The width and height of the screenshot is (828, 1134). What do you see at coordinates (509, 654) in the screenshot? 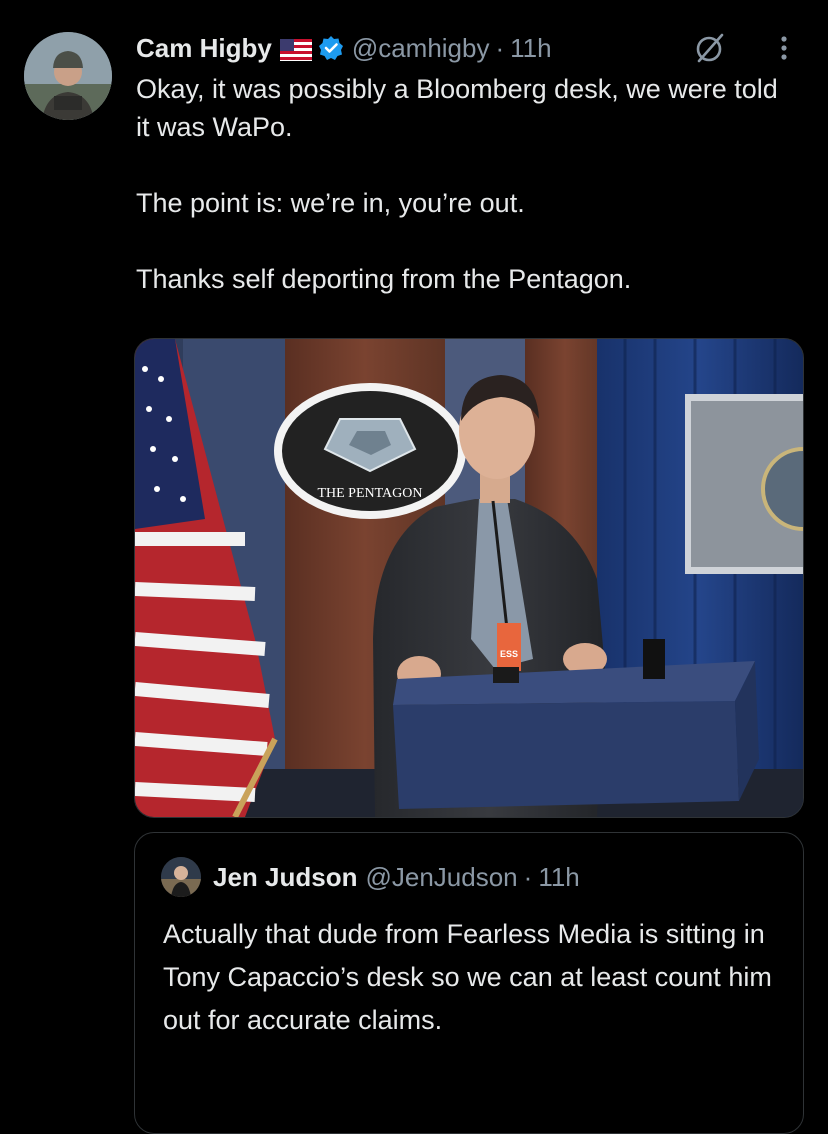
I see `lanyard-text: ESS` at bounding box center [509, 654].